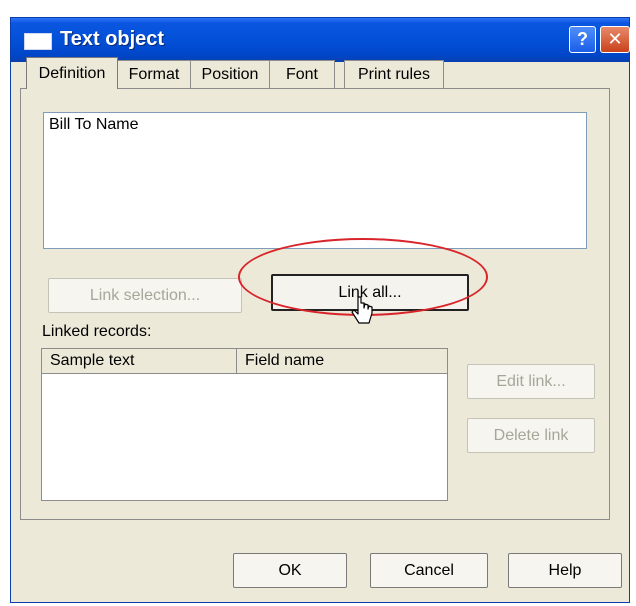 The width and height of the screenshot is (636, 606). Describe the element at coordinates (72, 73) in the screenshot. I see `tab-definition: Definition` at that location.